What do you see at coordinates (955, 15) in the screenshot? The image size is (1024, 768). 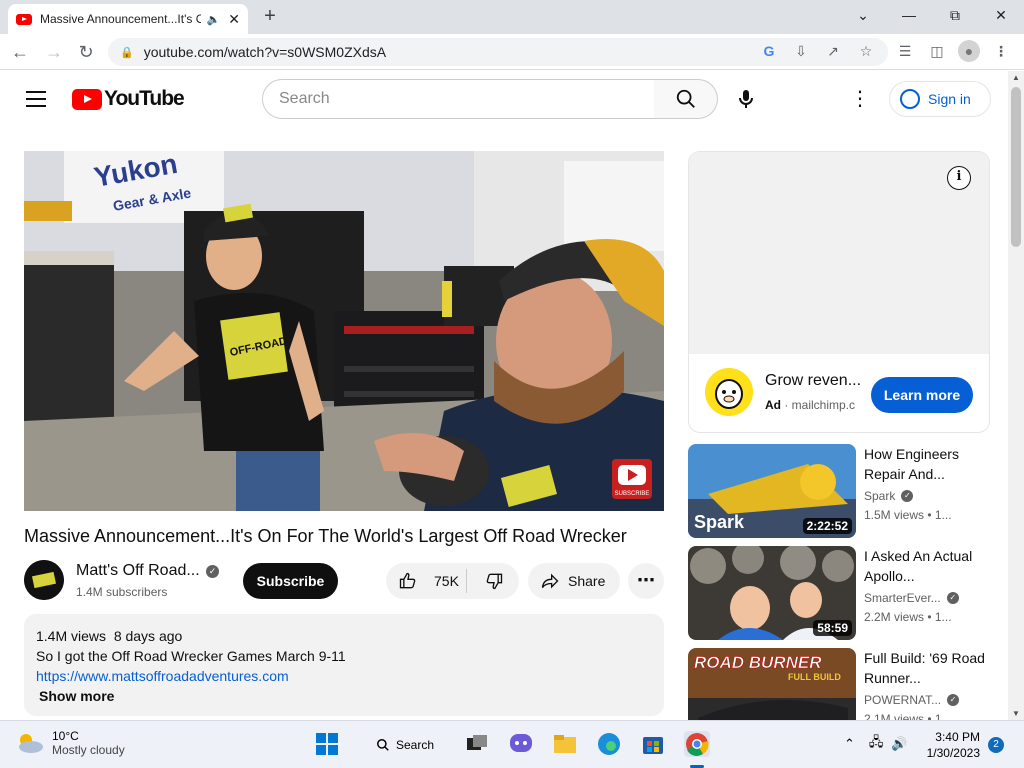 I see `maximize-button: ⧉` at bounding box center [955, 15].